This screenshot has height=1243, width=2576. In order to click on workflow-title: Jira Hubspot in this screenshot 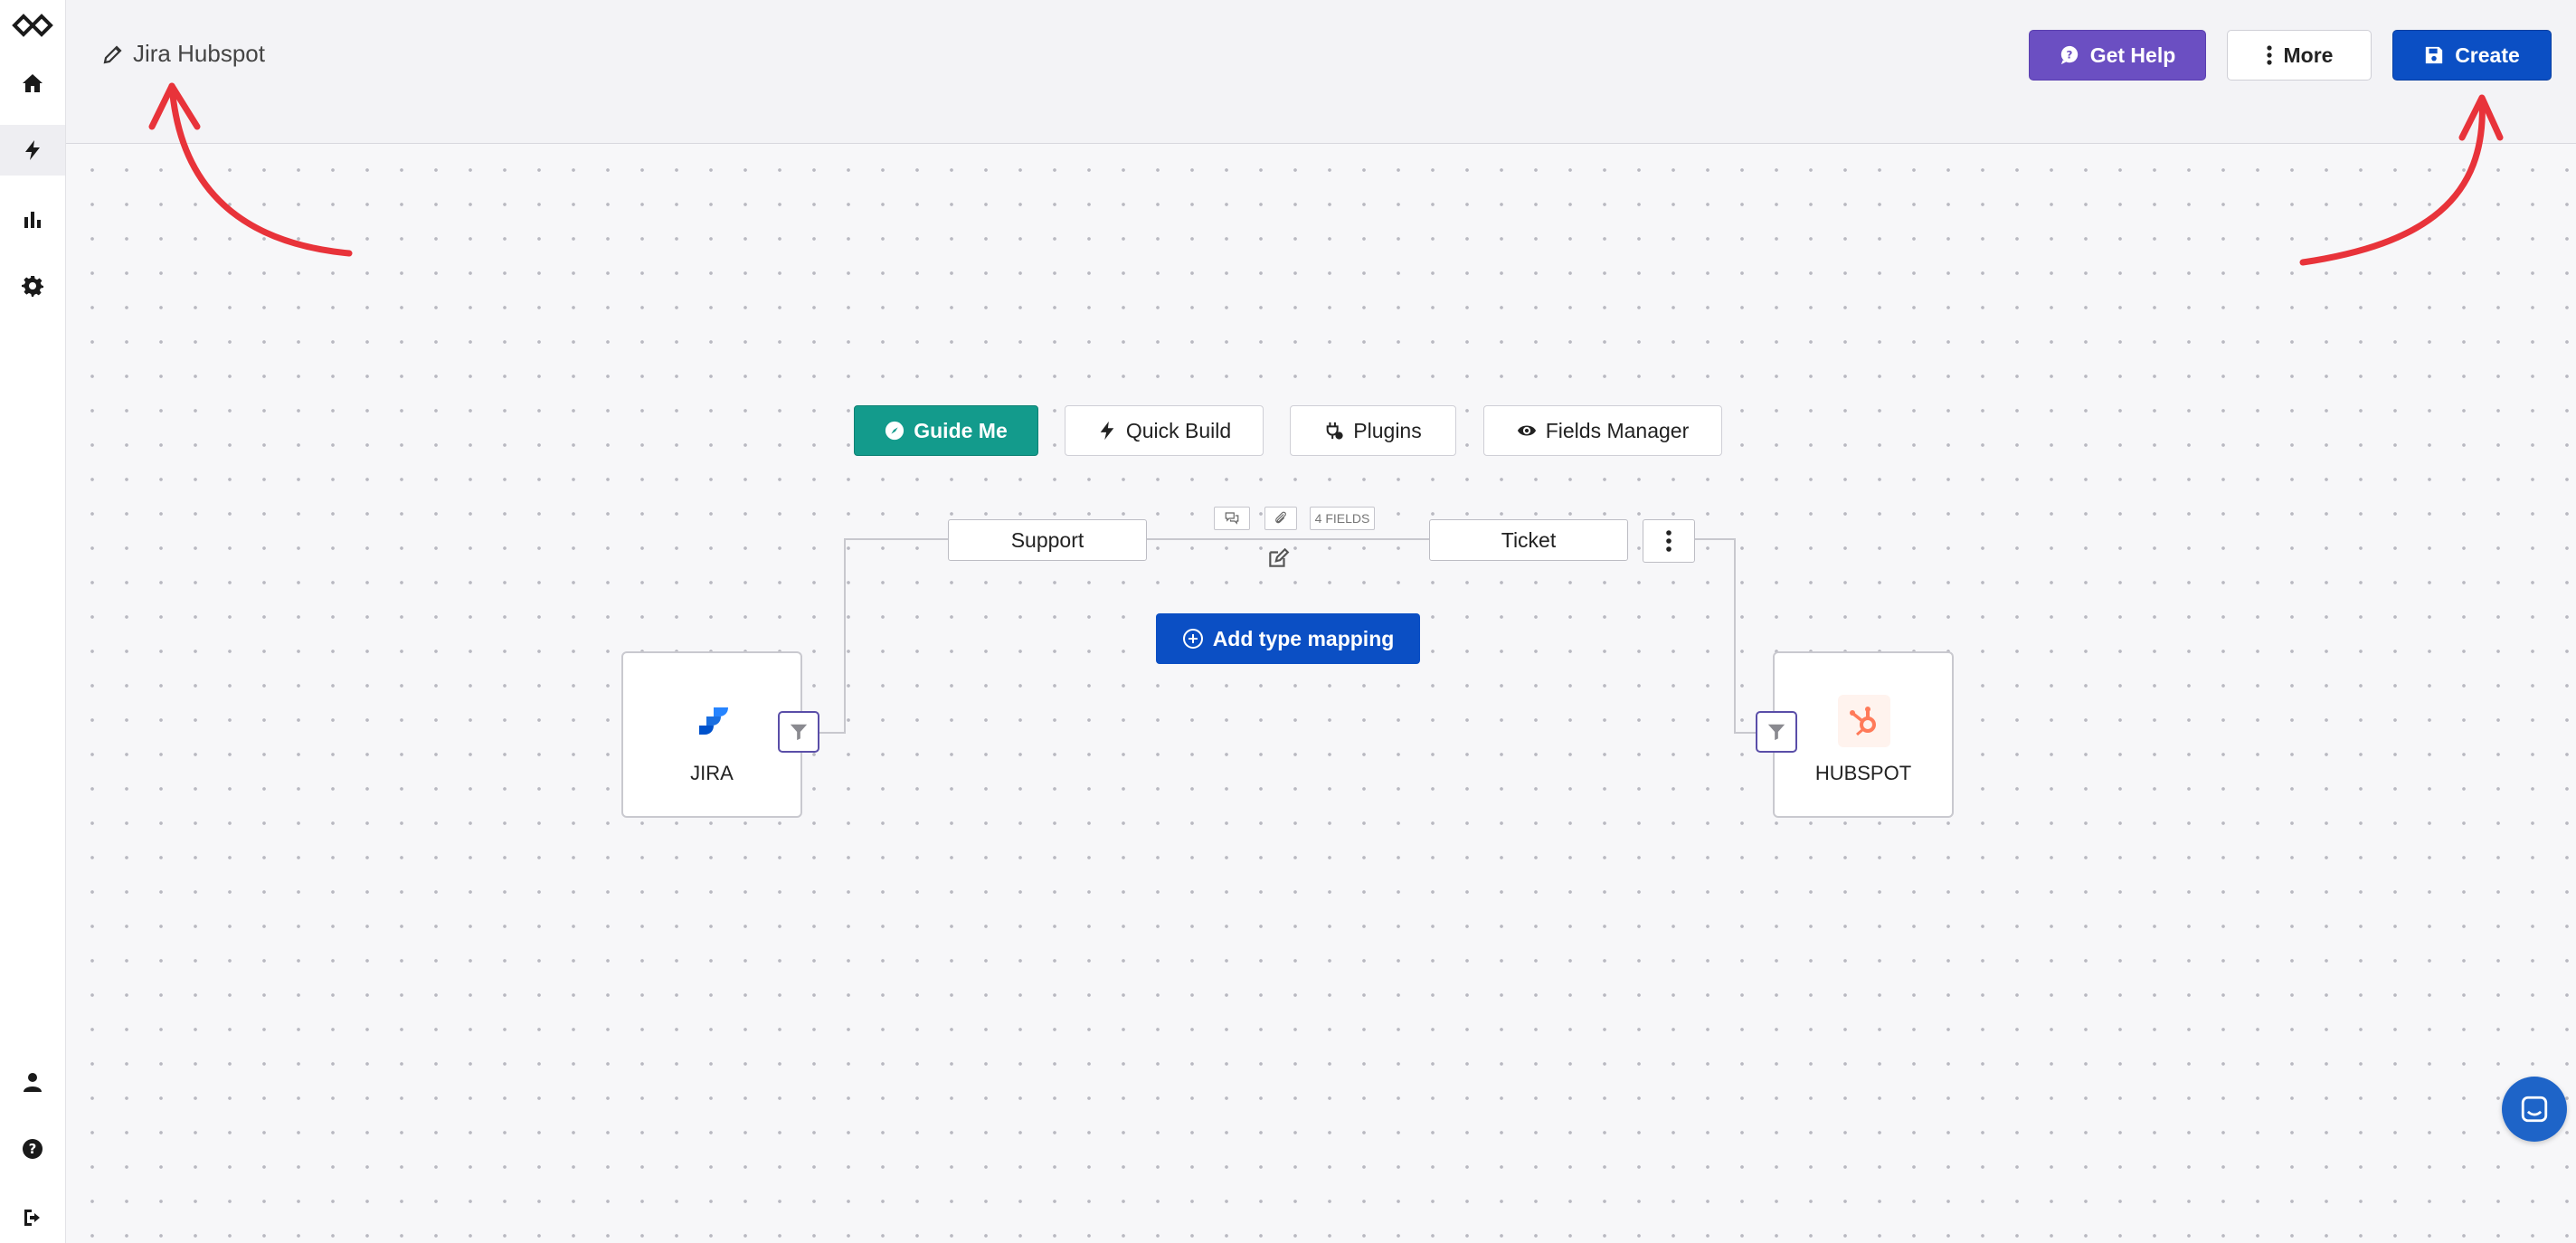, I will do `click(184, 54)`.